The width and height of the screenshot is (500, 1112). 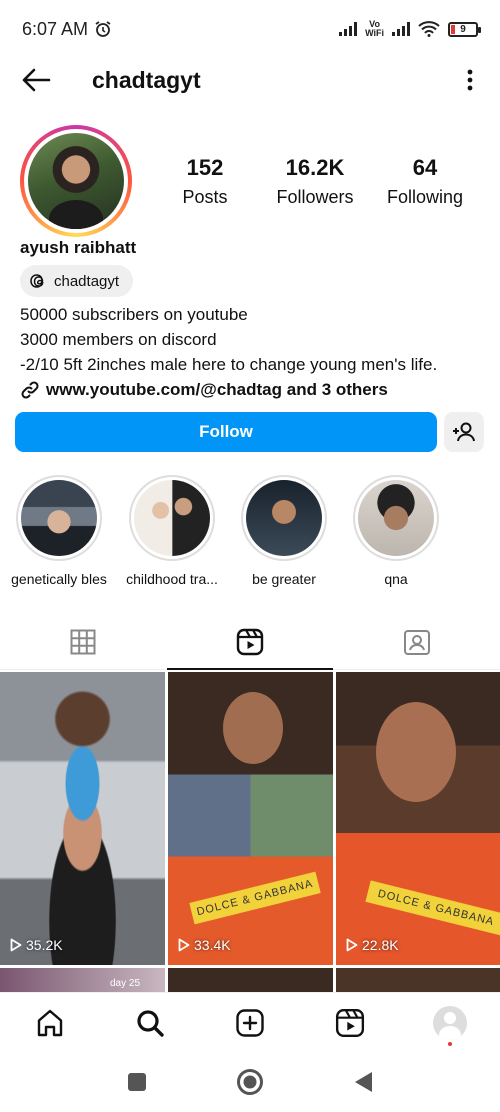 I want to click on tagged-icon, so click(x=416, y=642).